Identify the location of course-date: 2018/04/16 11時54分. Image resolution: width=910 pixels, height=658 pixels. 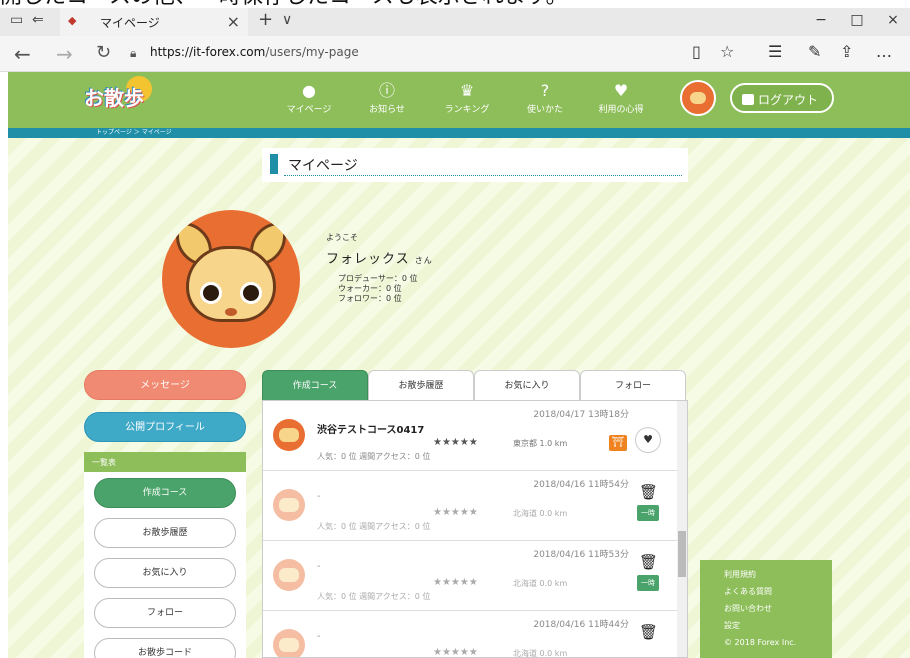
(581, 485).